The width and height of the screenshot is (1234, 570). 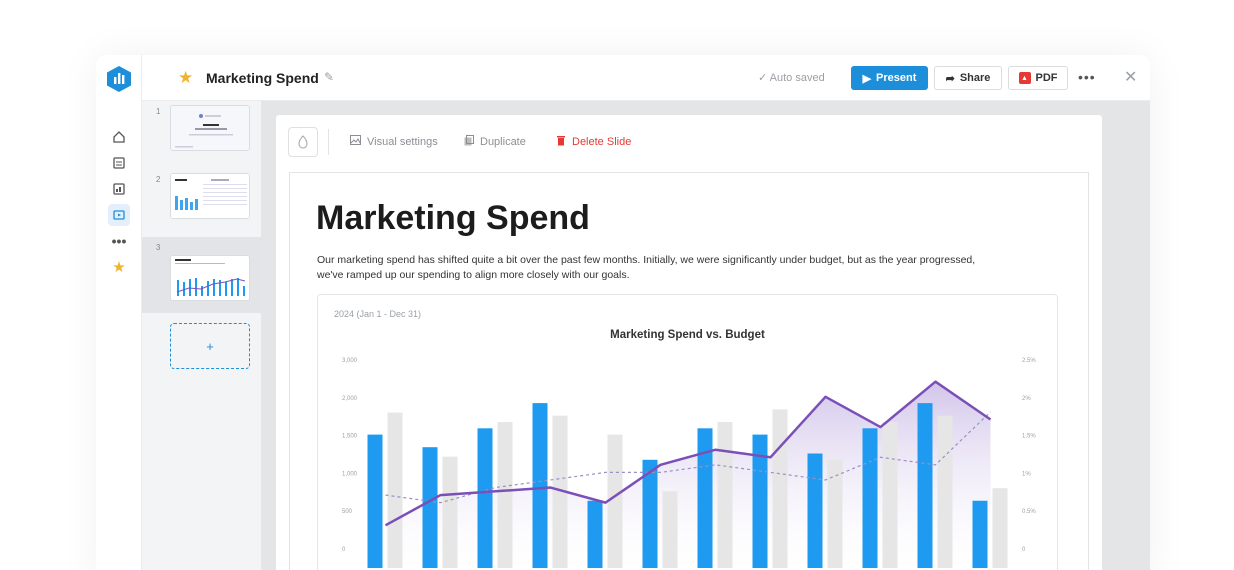 I want to click on add-slide-button: +, so click(x=210, y=346).